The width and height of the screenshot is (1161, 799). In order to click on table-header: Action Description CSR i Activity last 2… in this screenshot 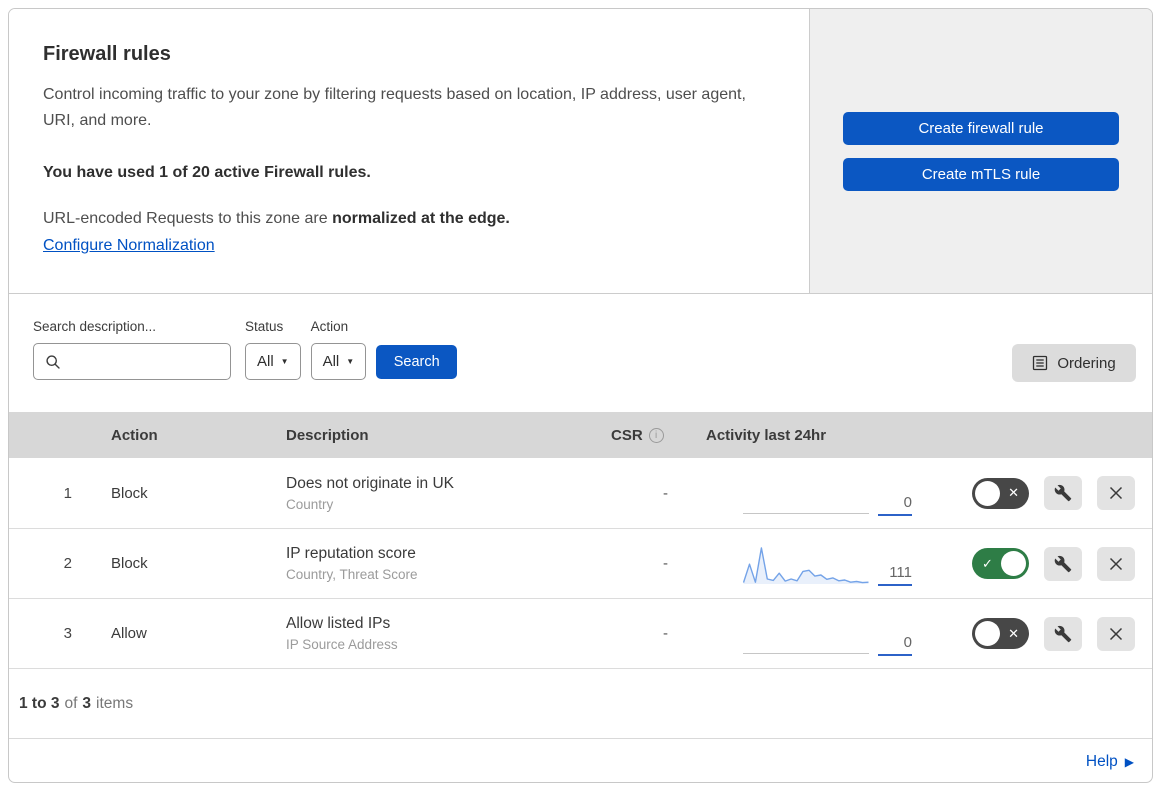, I will do `click(580, 435)`.